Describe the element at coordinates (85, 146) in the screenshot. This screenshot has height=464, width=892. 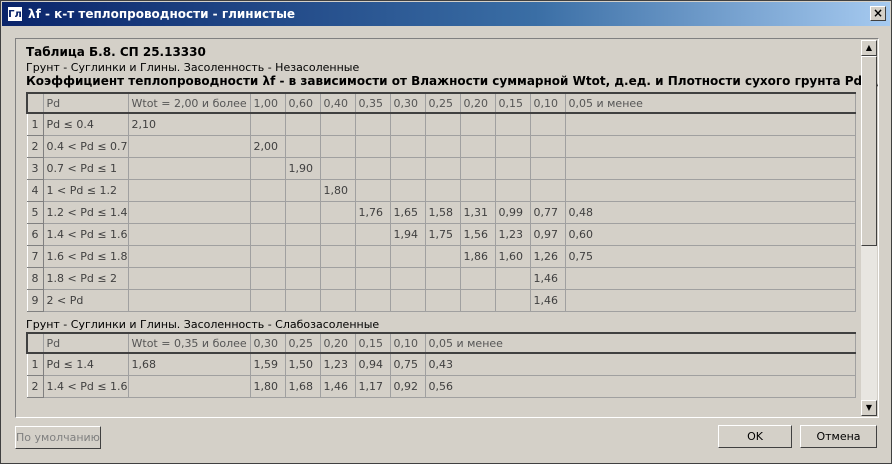
I see `density-range-cell: 0.4 < Pd ≤ 0.7` at that location.